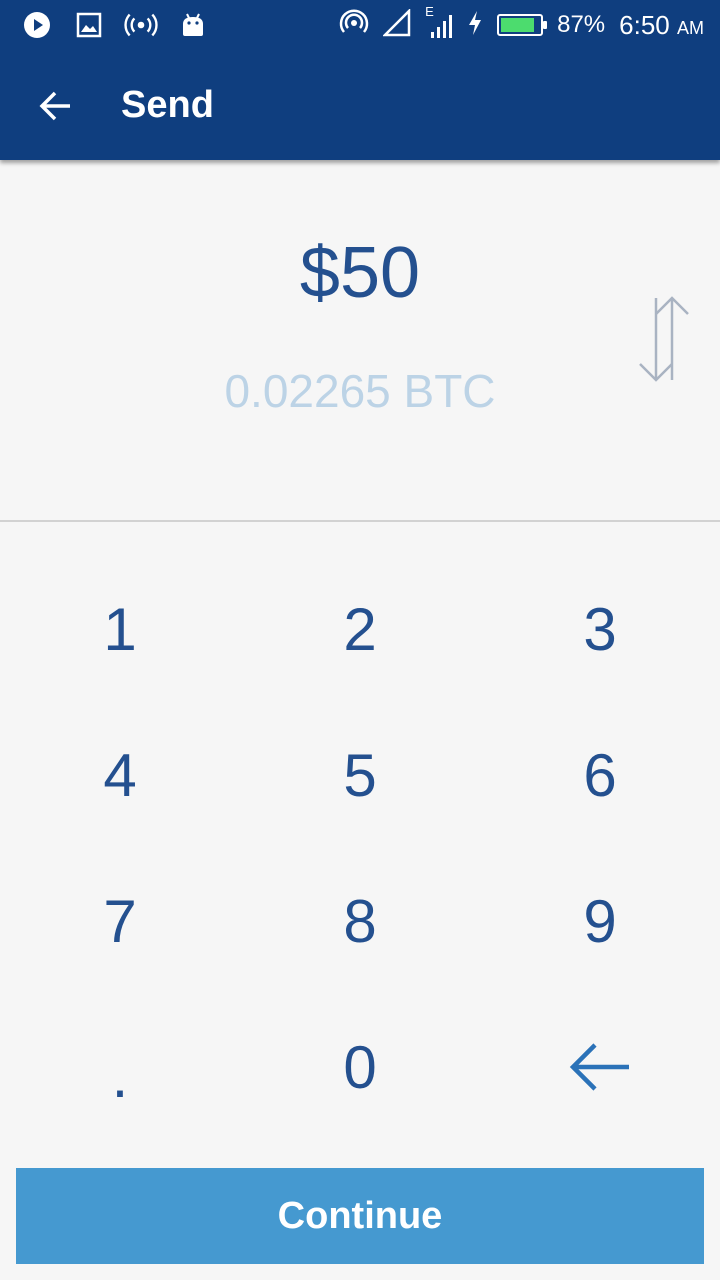 This screenshot has height=1280, width=720. Describe the element at coordinates (193, 25) in the screenshot. I see `android-icon` at that location.